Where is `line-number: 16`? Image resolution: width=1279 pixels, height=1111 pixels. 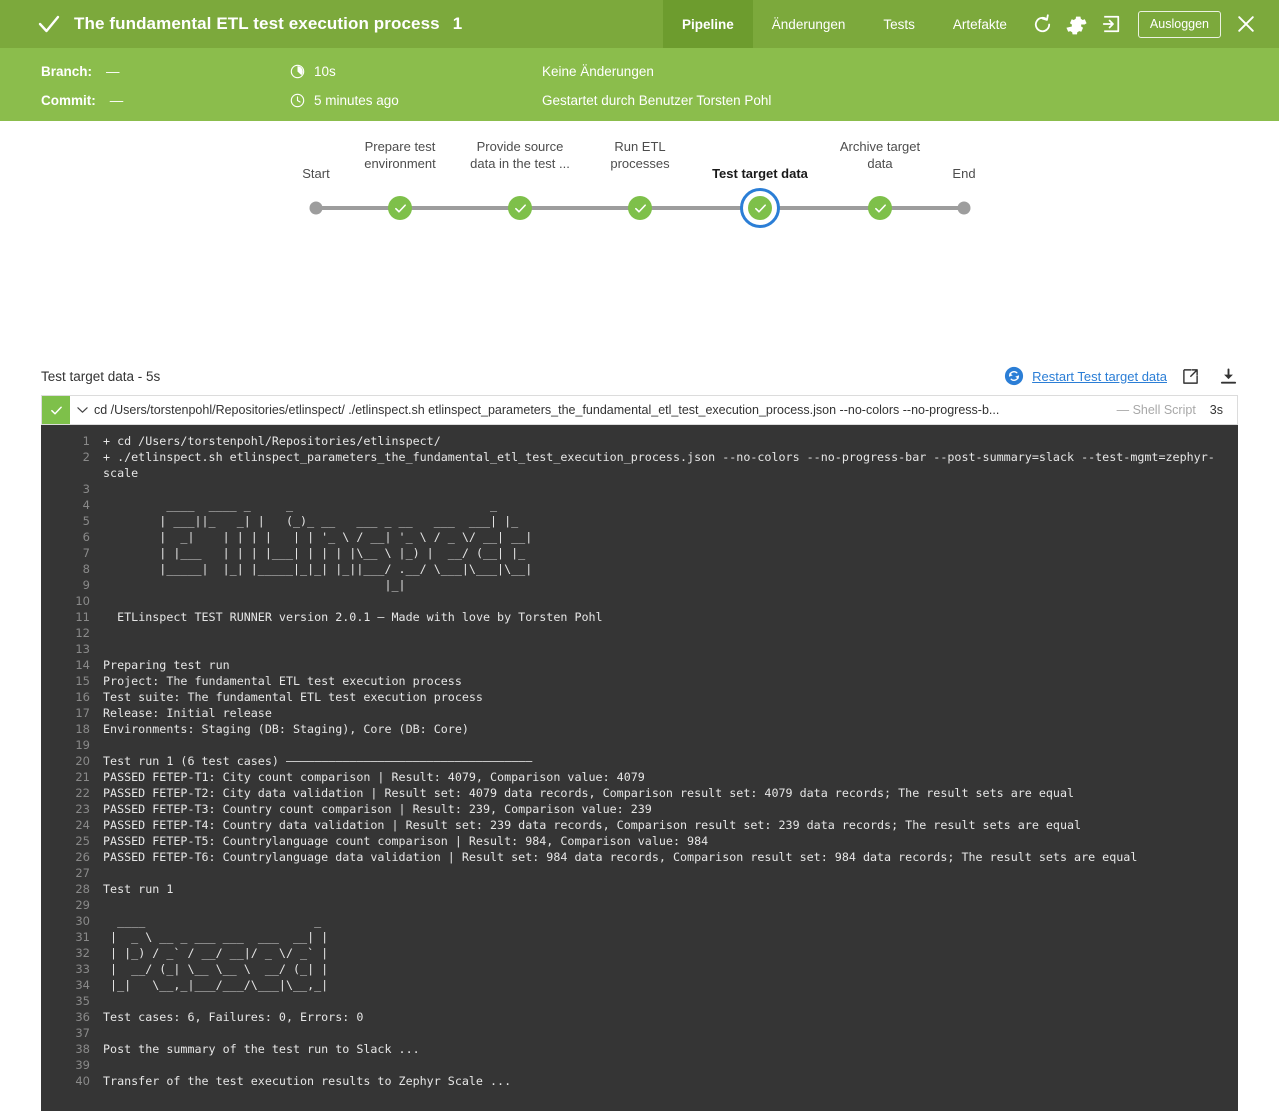
line-number: 16 is located at coordinates (82, 697).